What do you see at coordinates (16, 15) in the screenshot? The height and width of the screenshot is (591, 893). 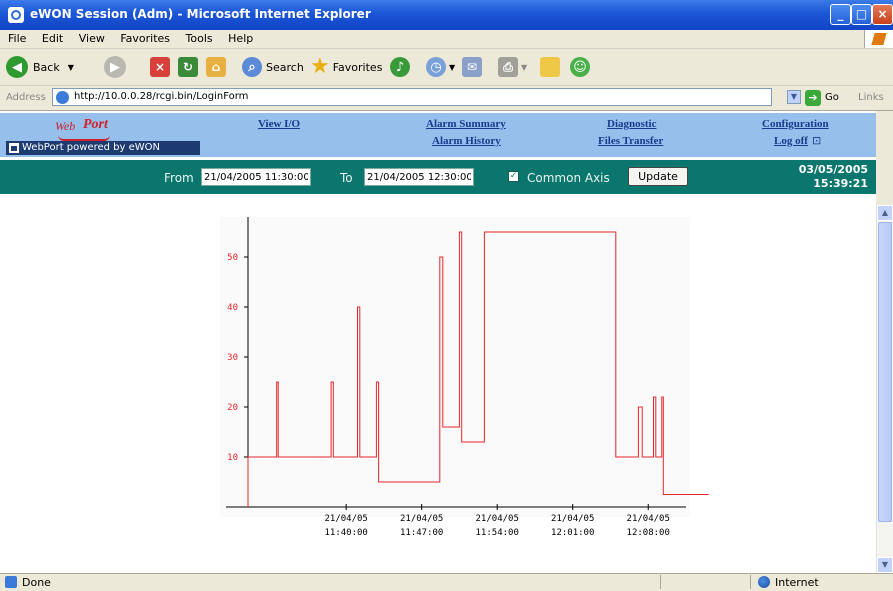 I see `ie-app-icon` at bounding box center [16, 15].